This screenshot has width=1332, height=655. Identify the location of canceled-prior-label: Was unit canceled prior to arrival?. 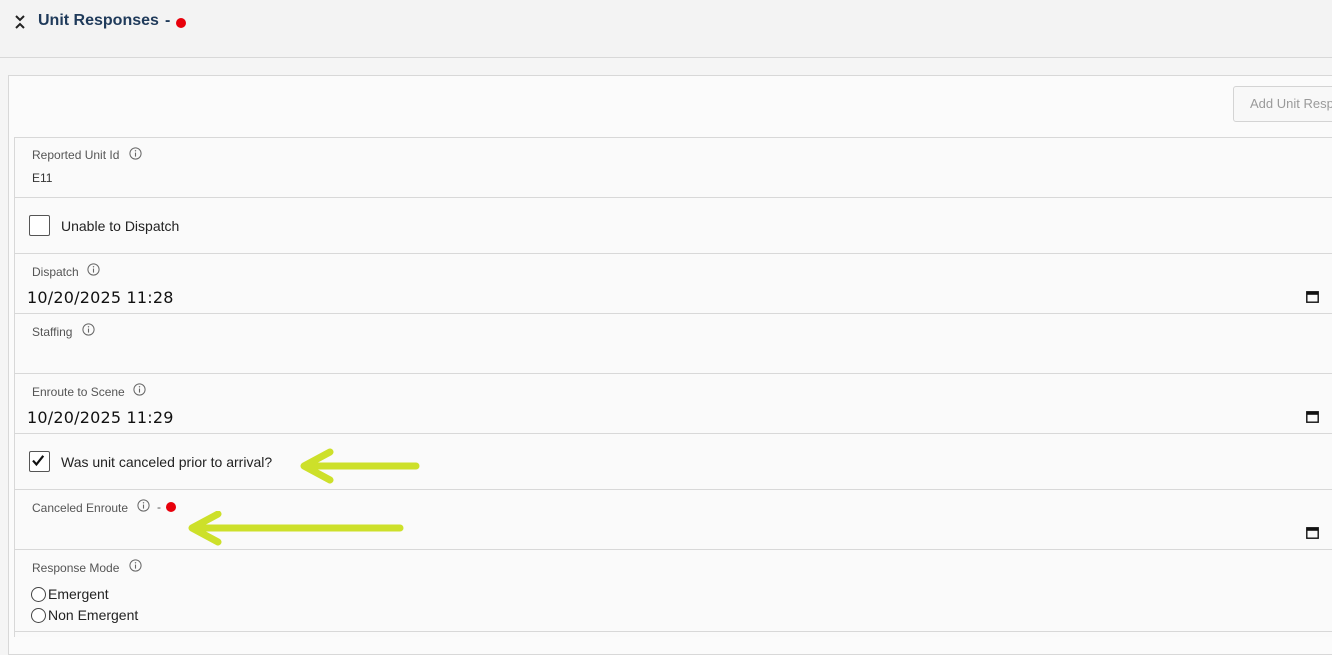
(166, 462).